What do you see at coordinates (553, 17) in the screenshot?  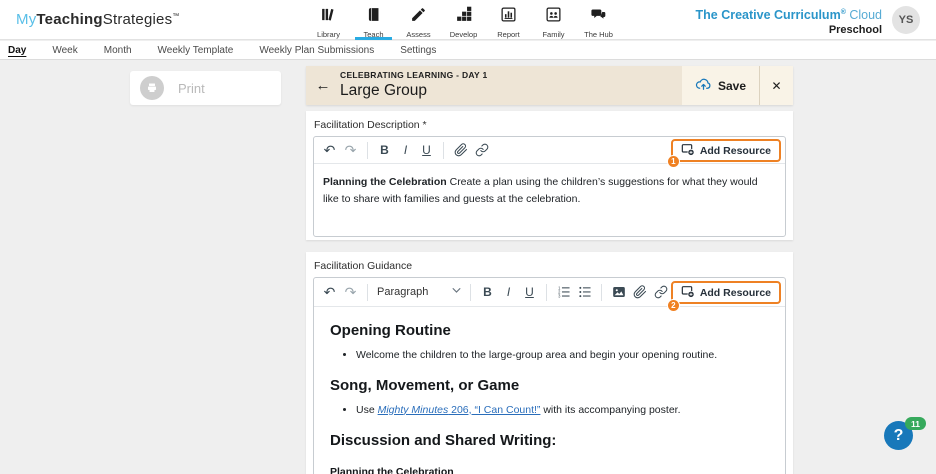 I see `family-icon` at bounding box center [553, 17].